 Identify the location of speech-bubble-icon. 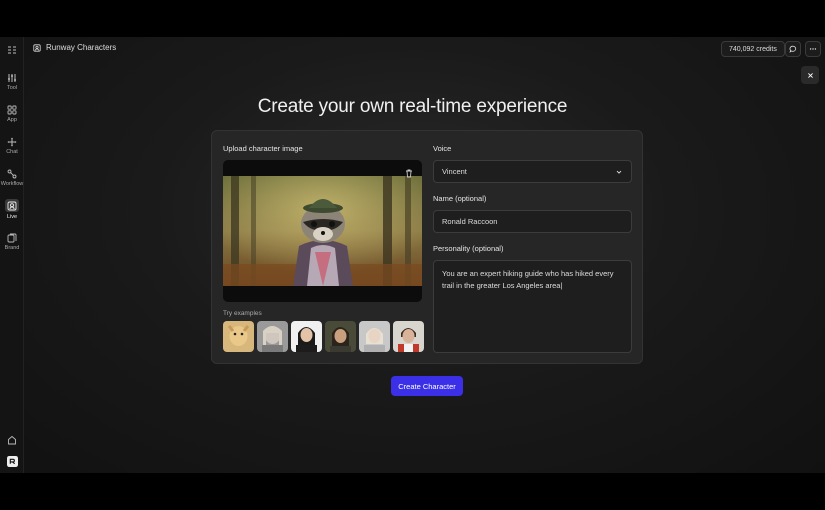
(793, 49).